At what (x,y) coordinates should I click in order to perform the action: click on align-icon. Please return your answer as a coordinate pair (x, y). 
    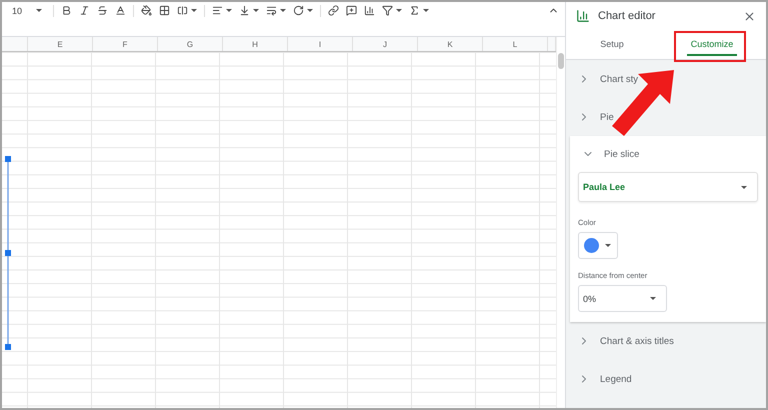
    Looking at the image, I should click on (222, 10).